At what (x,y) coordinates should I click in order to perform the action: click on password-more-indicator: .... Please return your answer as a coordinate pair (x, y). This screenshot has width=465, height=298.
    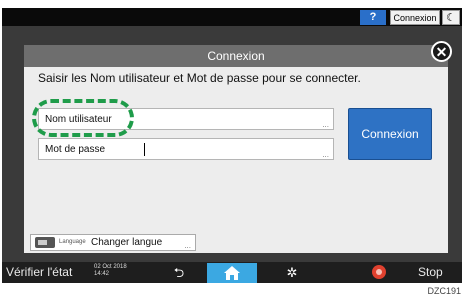
    Looking at the image, I should click on (325, 154).